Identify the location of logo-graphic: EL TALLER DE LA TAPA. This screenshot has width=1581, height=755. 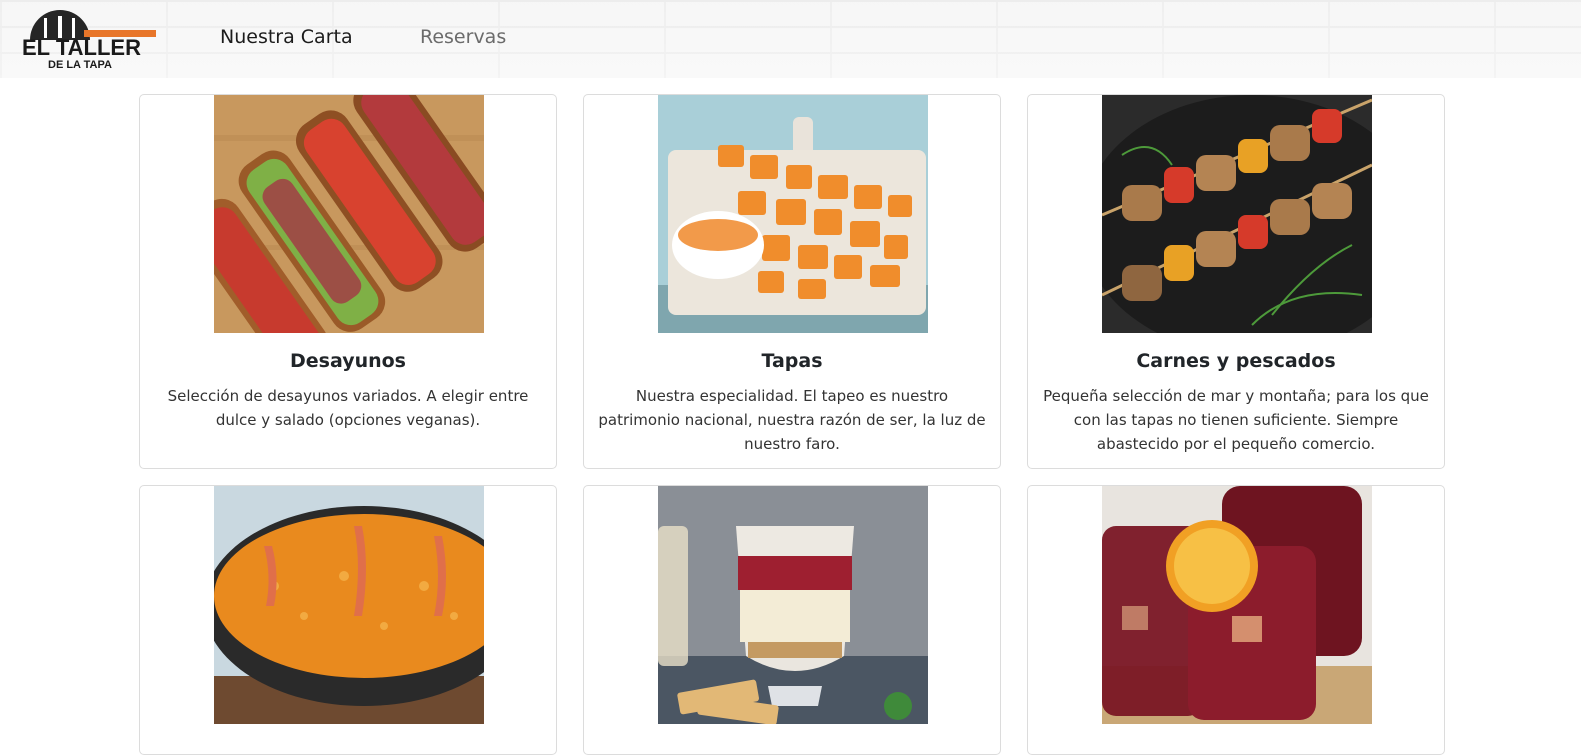
(89, 40).